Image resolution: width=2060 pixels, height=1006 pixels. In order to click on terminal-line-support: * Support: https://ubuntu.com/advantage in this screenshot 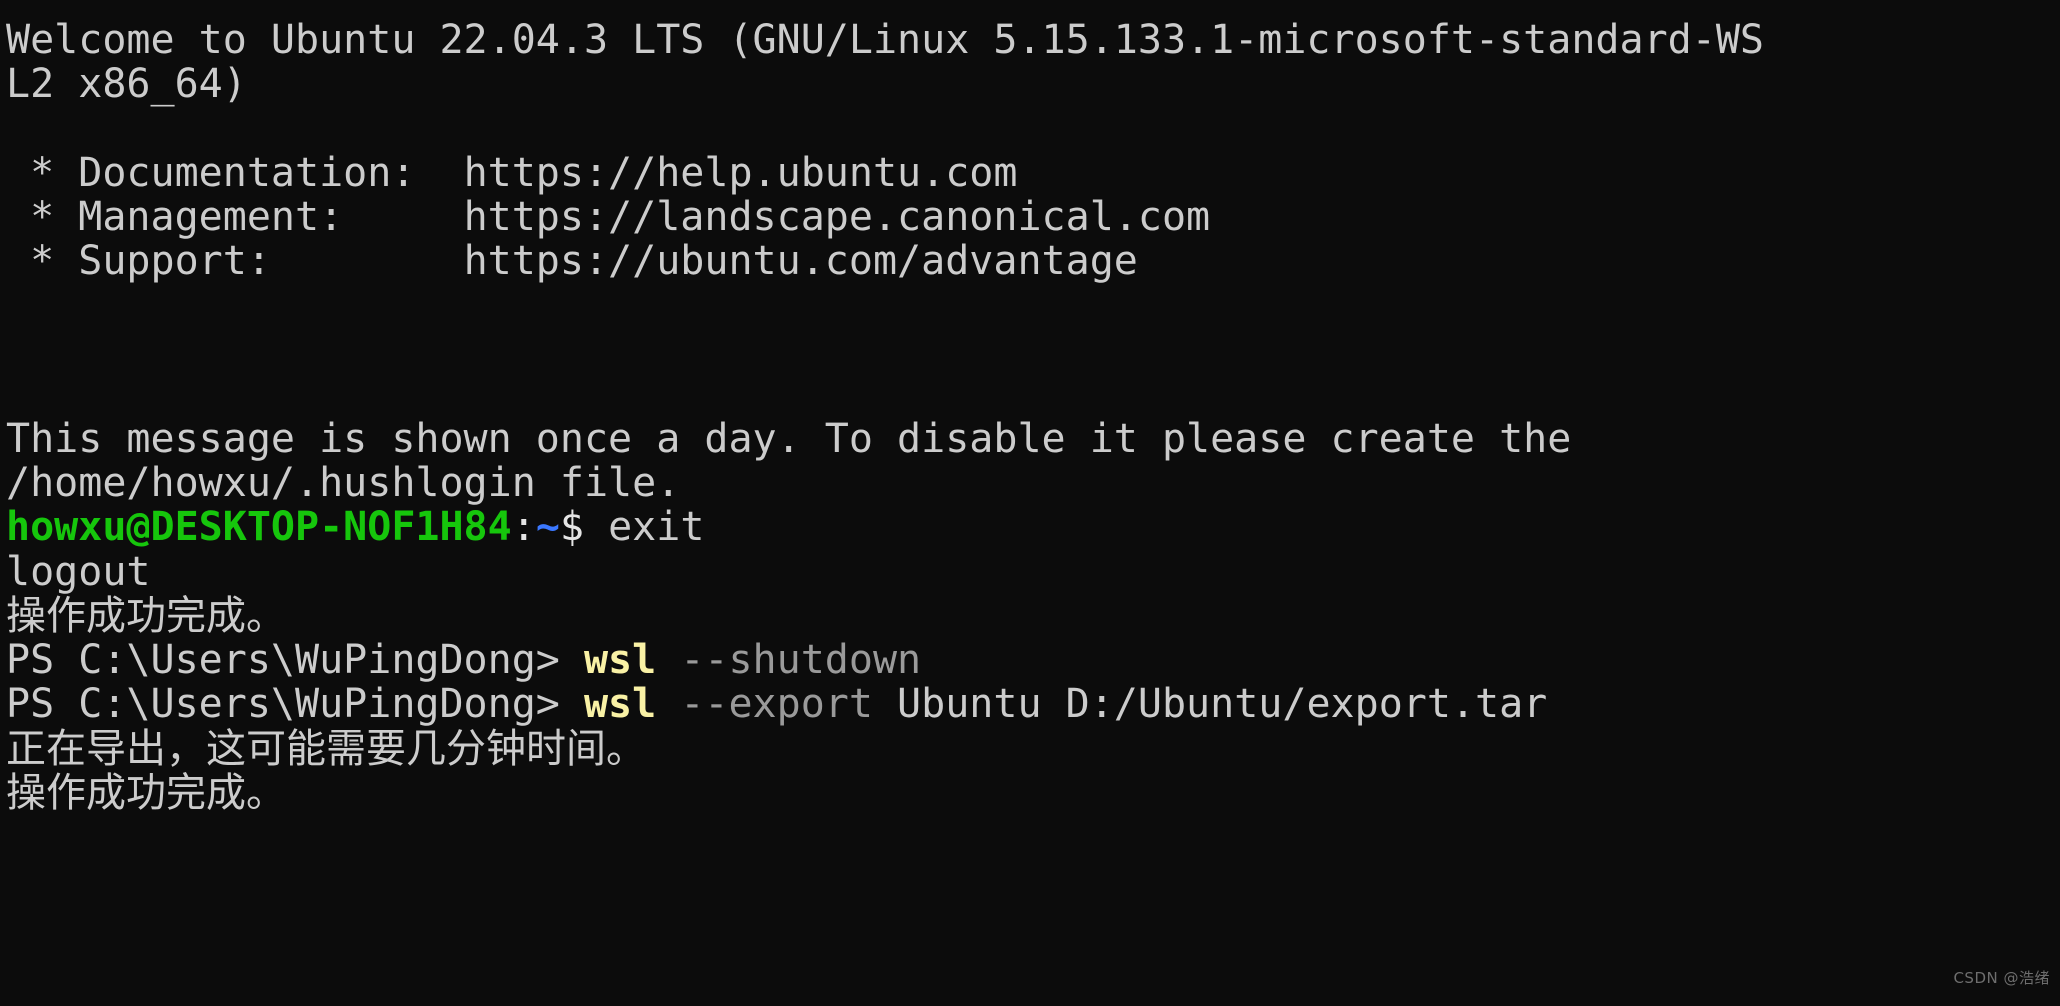, I will do `click(1033, 261)`.